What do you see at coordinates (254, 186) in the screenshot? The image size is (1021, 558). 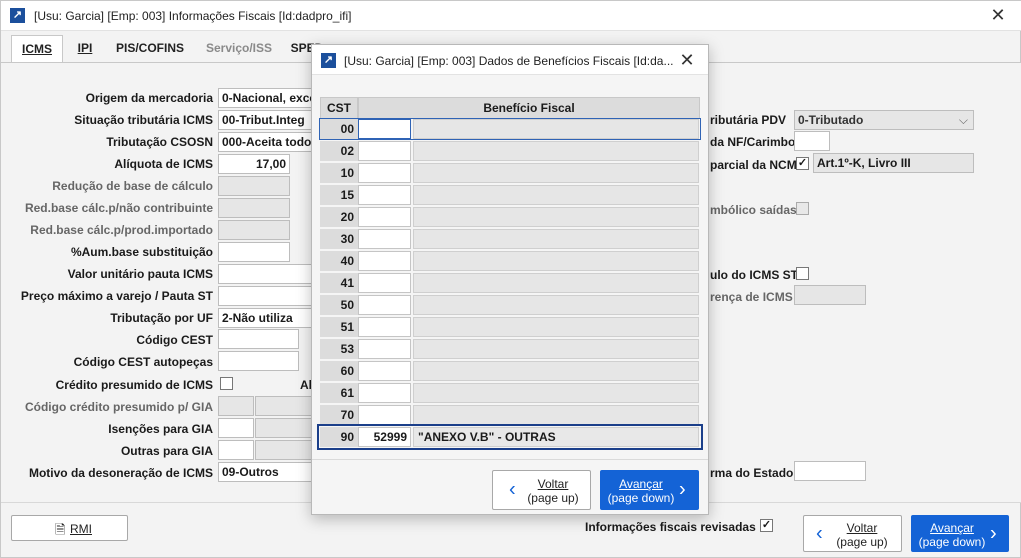 I see `reducao-input` at bounding box center [254, 186].